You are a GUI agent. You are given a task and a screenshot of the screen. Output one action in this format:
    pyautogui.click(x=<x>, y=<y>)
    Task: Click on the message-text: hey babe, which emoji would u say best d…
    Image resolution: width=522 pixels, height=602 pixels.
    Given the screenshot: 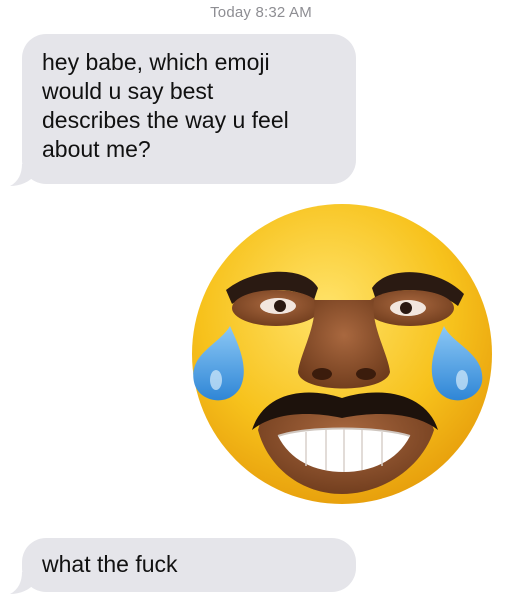 What is the action you would take?
    pyautogui.click(x=165, y=105)
    